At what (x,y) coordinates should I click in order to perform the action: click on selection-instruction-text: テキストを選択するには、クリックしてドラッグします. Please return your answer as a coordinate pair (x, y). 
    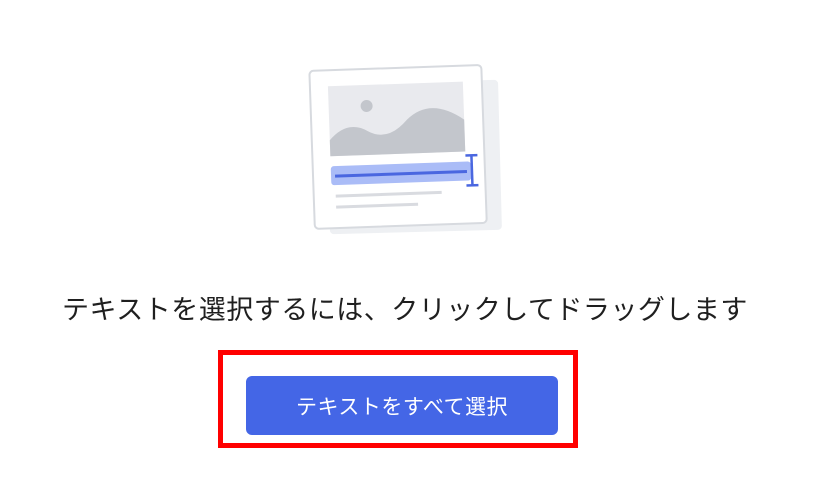
    Looking at the image, I should click on (405, 310).